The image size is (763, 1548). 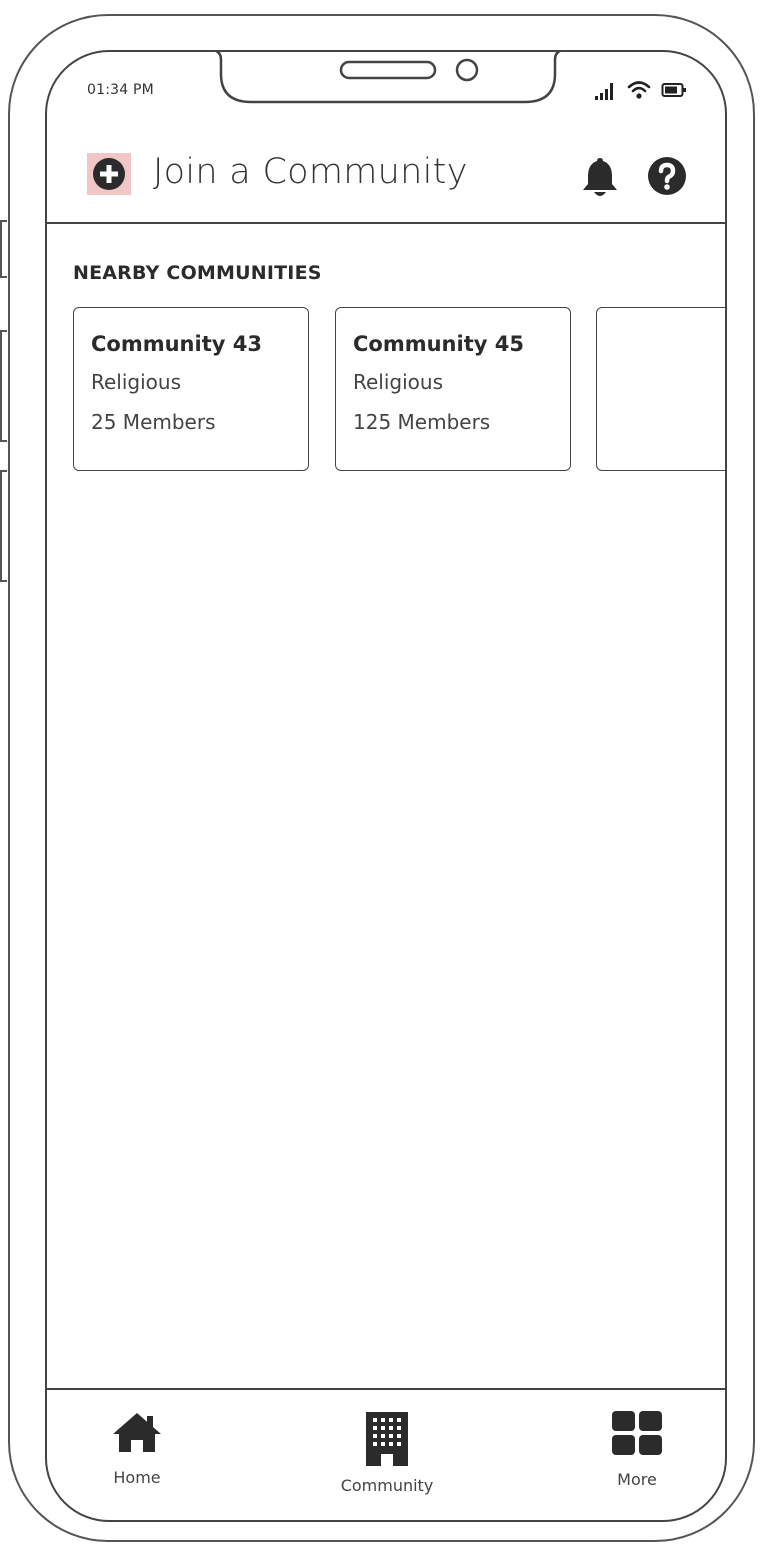 What do you see at coordinates (191, 389) in the screenshot?
I see `community-card: Community 43 Religious 25 Members` at bounding box center [191, 389].